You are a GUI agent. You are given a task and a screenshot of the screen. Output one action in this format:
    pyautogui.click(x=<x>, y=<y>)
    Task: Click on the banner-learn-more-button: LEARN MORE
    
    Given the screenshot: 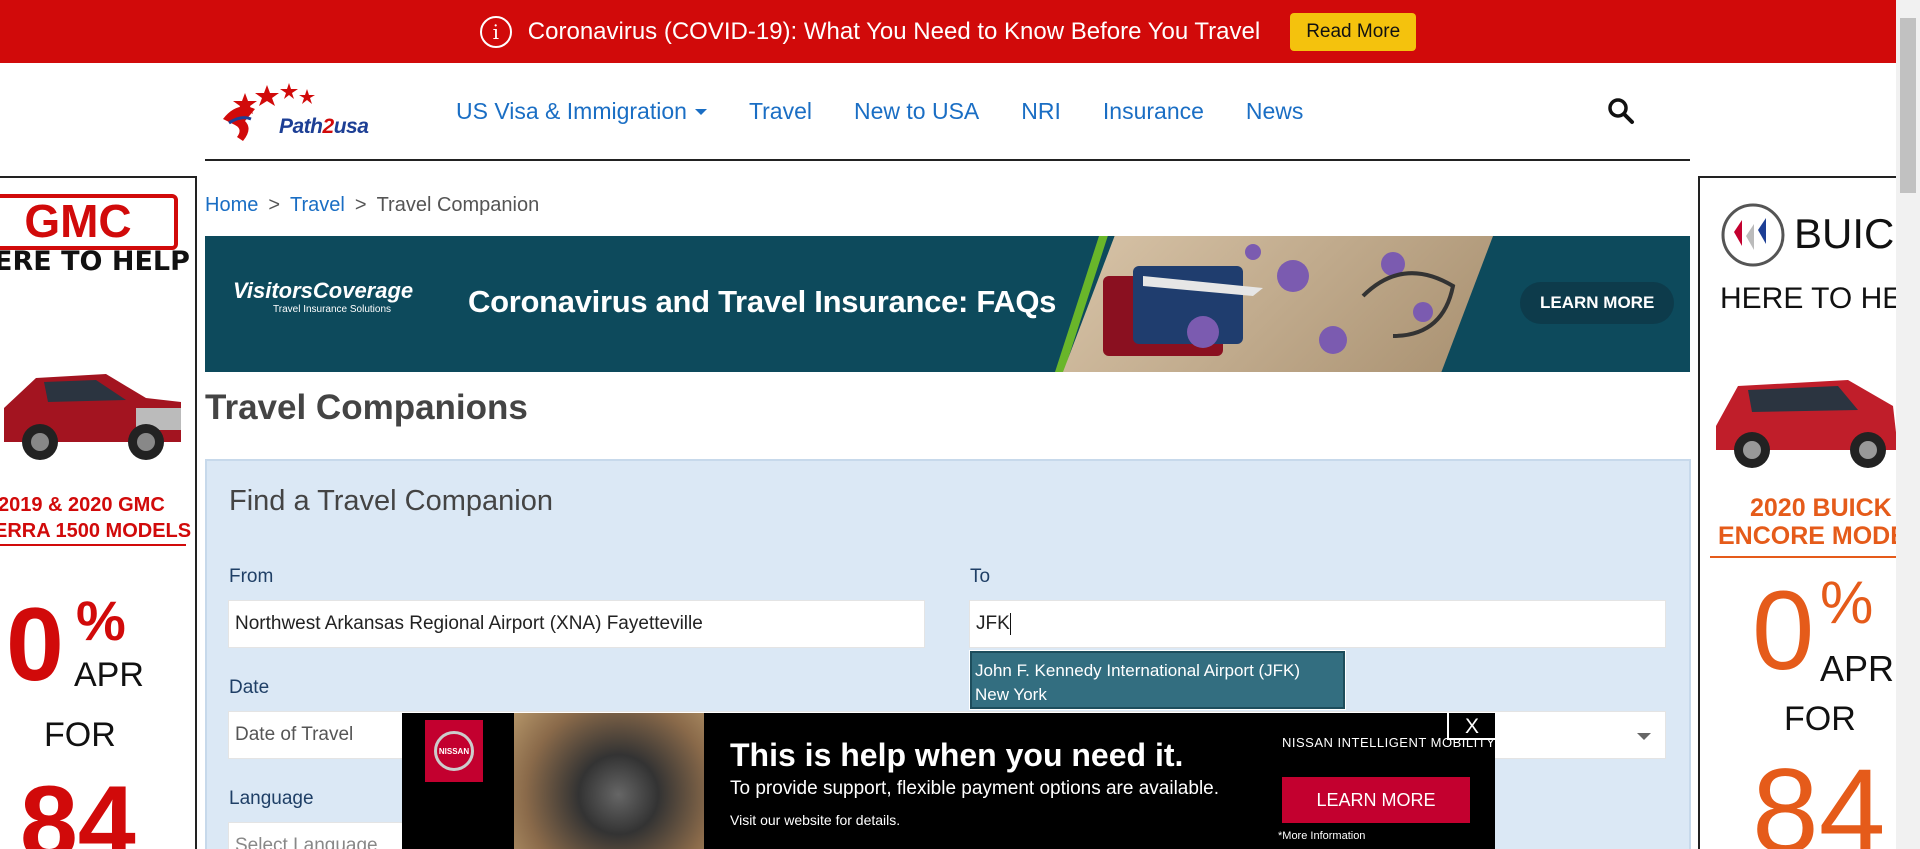 What is the action you would take?
    pyautogui.click(x=1597, y=303)
    